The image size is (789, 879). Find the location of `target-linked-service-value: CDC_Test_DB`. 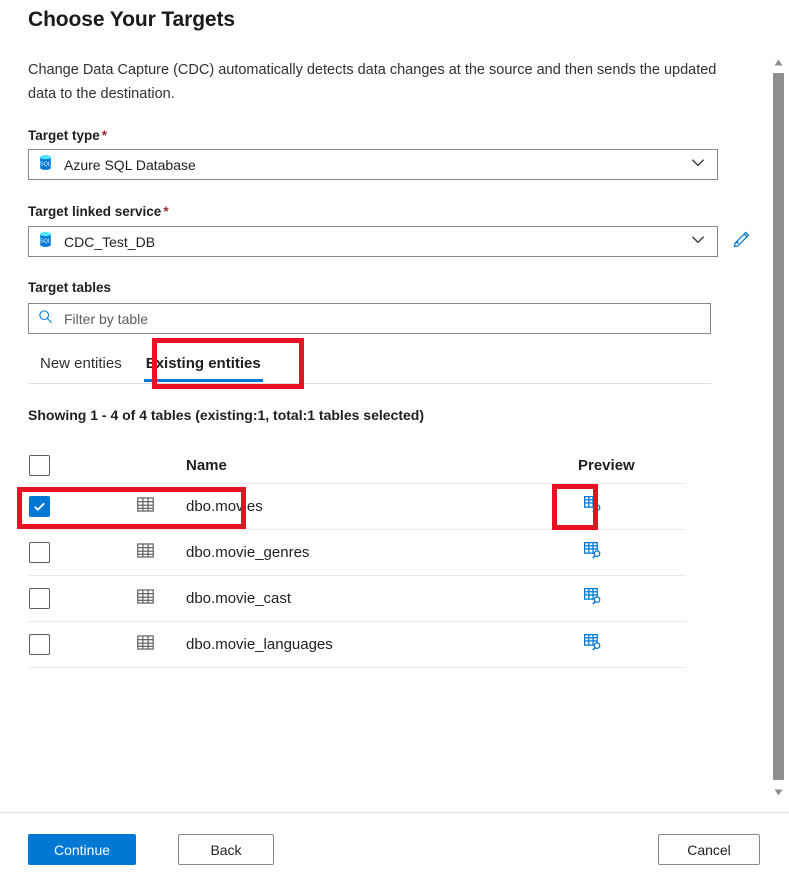

target-linked-service-value: CDC_Test_DB is located at coordinates (110, 241).